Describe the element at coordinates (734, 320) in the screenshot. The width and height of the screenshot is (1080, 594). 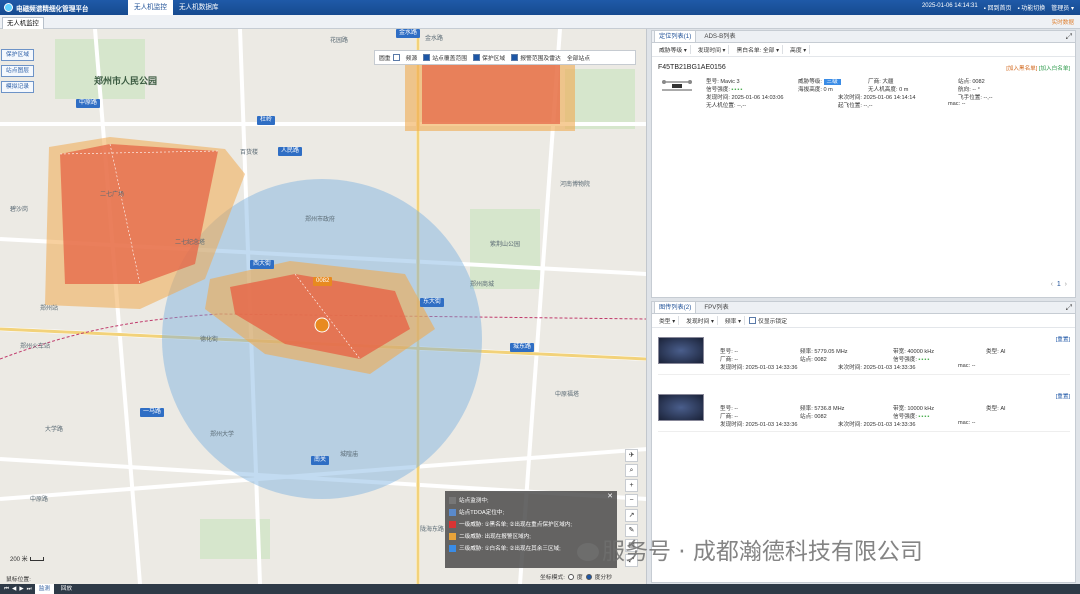
I see `filter-frequency: 频率 ▾` at that location.